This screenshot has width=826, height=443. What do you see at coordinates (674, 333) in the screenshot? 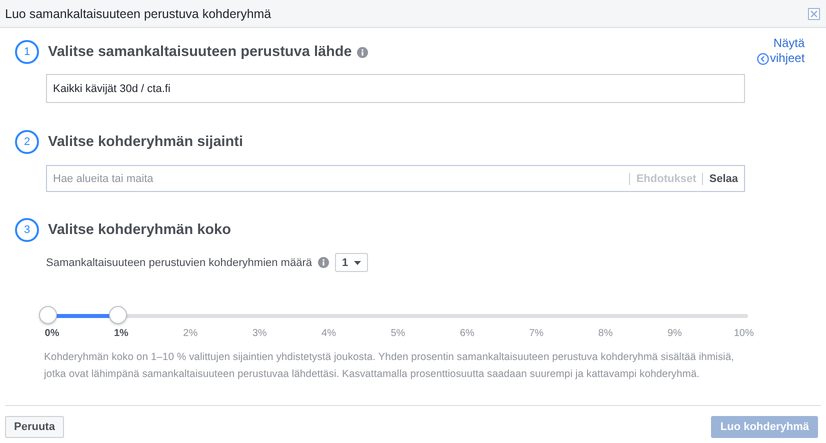
I see `tick-label: 9%` at bounding box center [674, 333].